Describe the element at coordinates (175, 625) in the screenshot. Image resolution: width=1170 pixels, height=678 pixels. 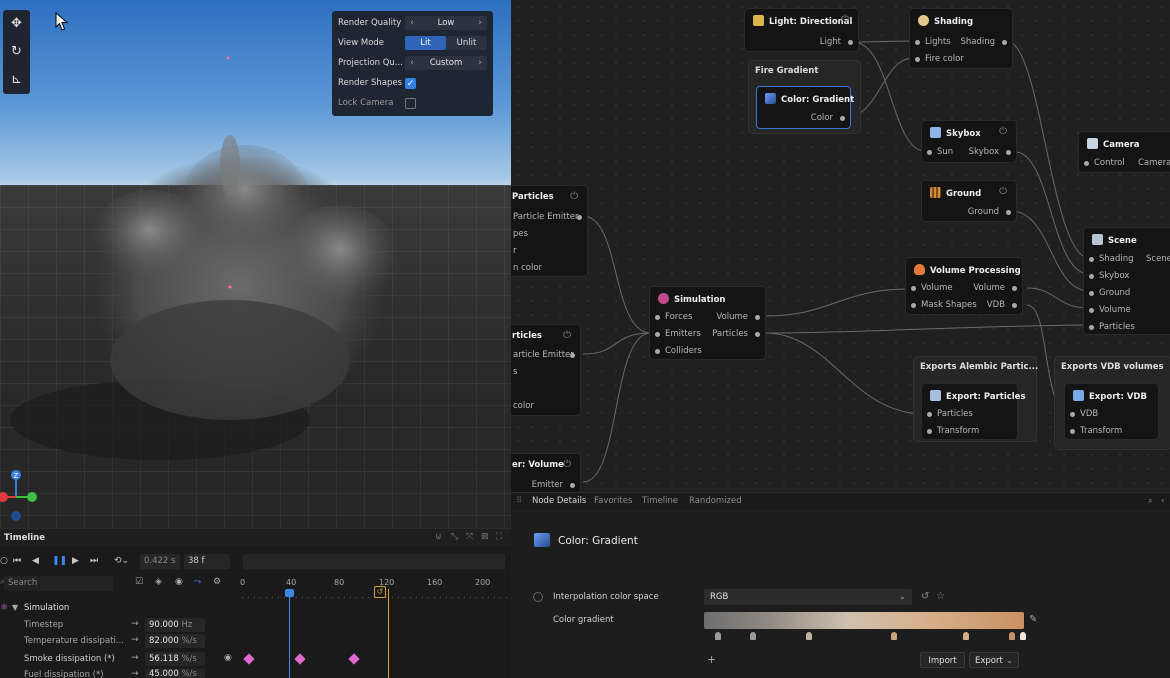
I see `track-value-field: 90.000 Hz` at that location.